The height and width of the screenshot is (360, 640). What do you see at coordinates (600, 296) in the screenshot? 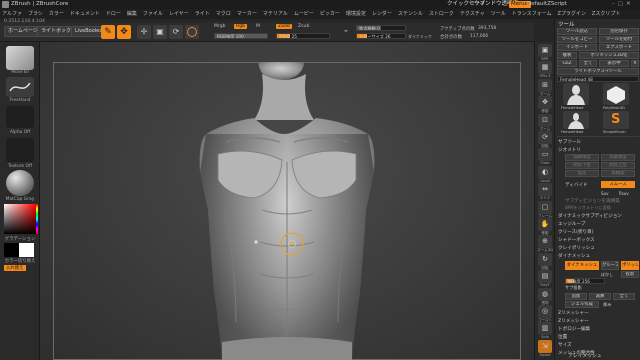
I see `sub-button: 減算` at bounding box center [600, 296].